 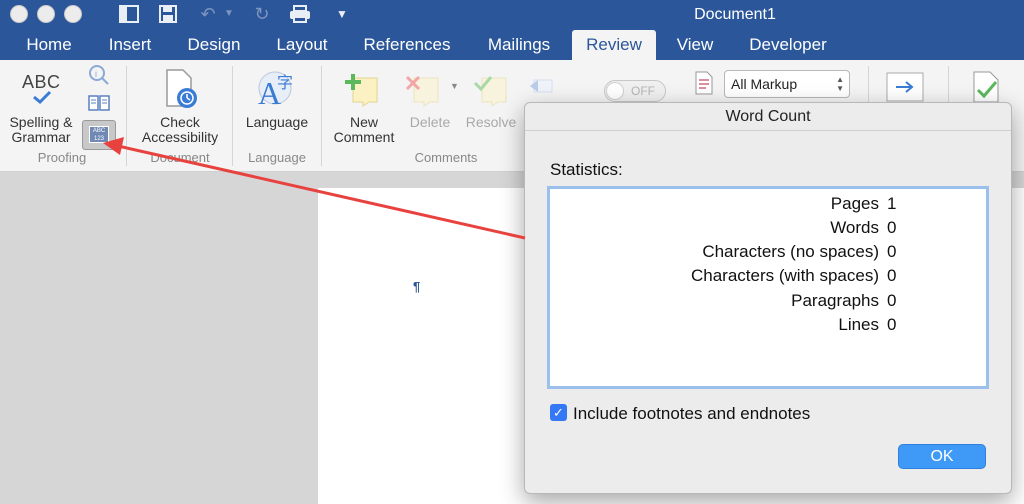 I want to click on spelling-label-line2: Grammar, so click(x=41, y=137).